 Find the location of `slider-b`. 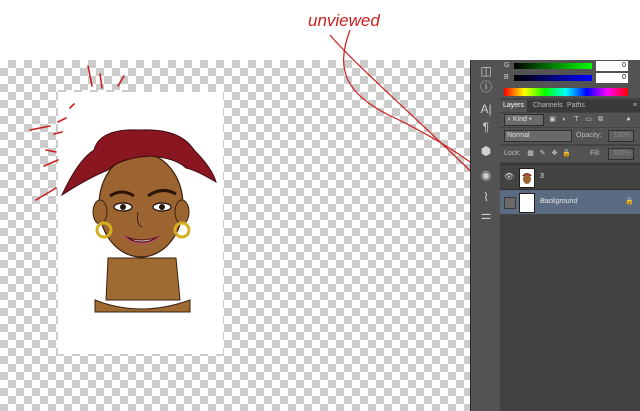

slider-b is located at coordinates (553, 78).